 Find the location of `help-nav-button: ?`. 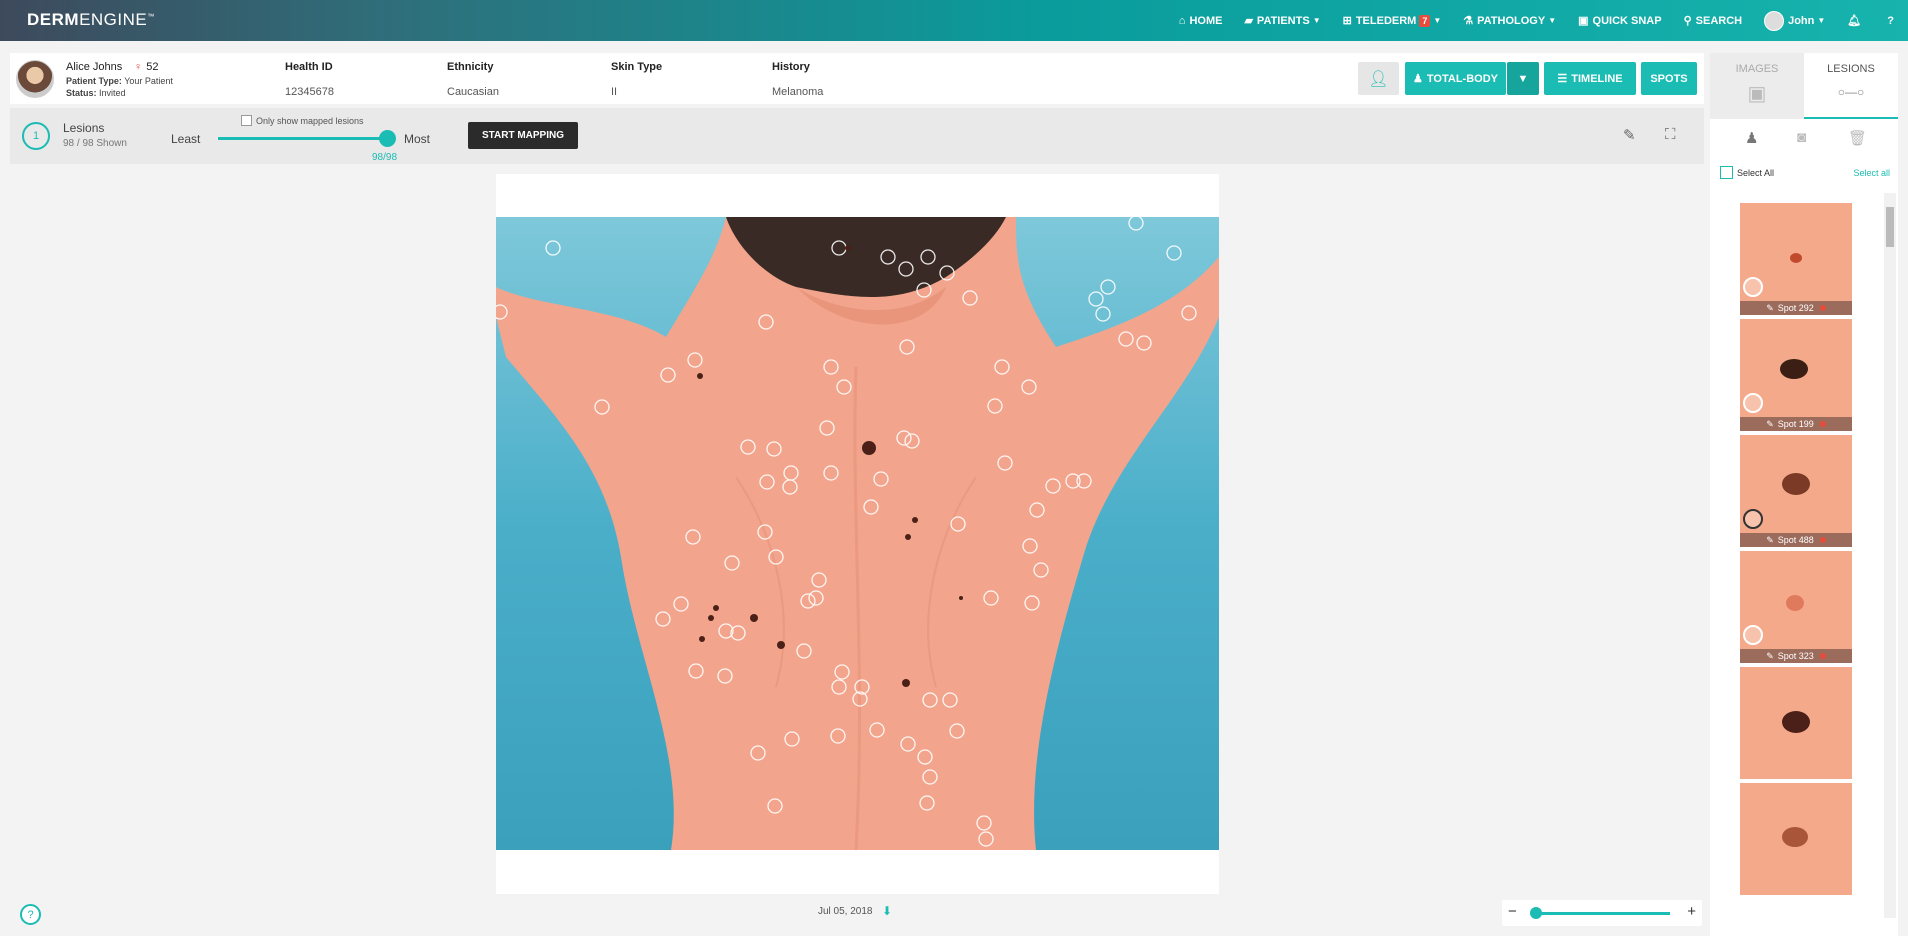

help-nav-button: ? is located at coordinates (1892, 21).